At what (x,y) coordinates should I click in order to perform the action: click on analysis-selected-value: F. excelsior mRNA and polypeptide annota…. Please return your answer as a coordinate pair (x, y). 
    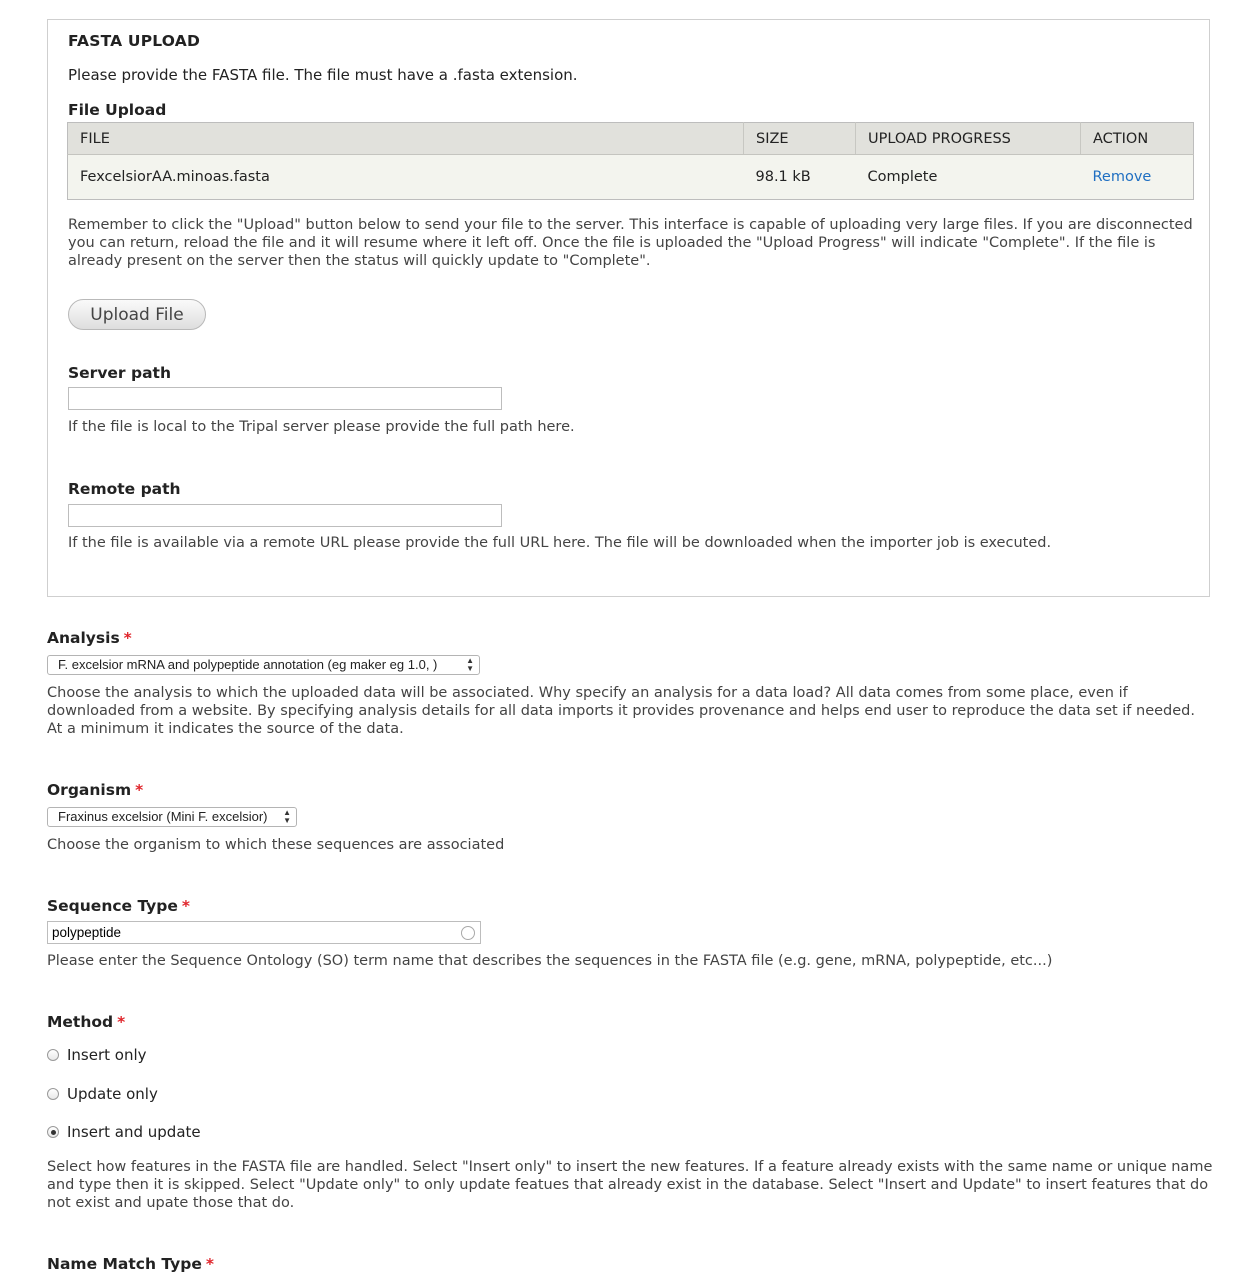
    Looking at the image, I should click on (248, 664).